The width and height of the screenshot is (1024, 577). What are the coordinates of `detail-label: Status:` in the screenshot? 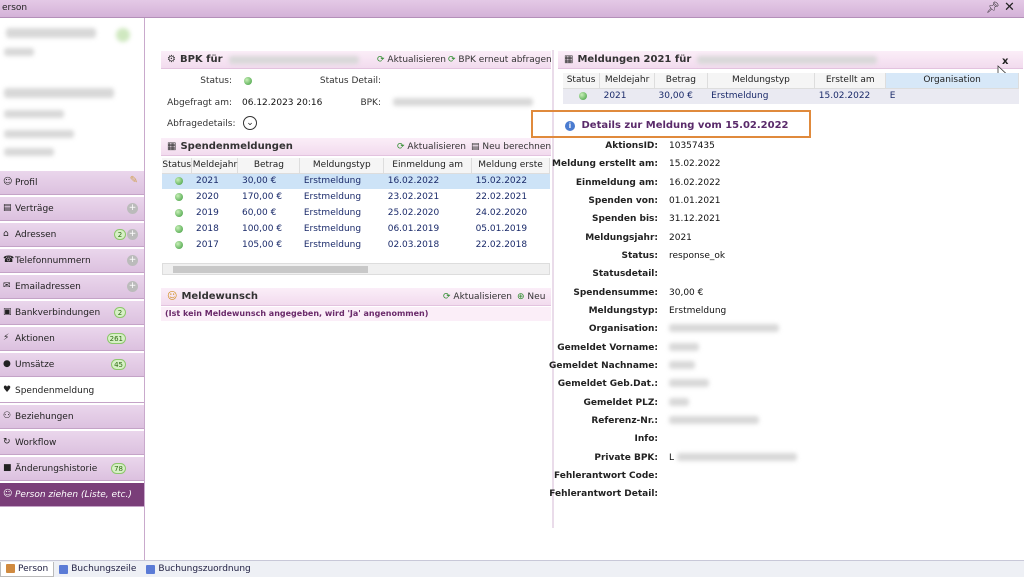 It's located at (639, 256).